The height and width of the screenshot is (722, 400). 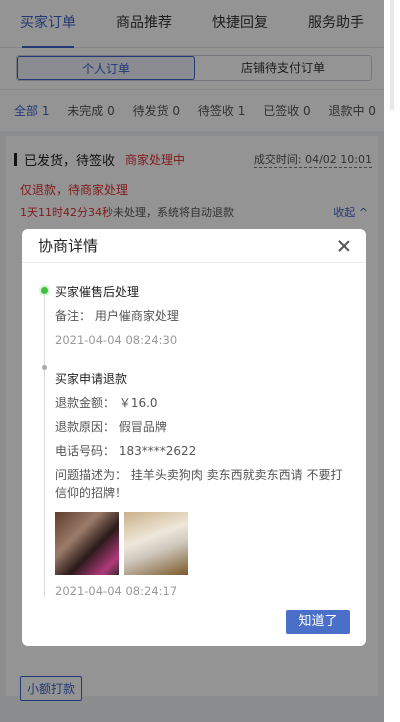 I want to click on problem-description: 问题描述为： 挂羊头卖狗肉 卖东西就卖东西请 不要打信仰的招牌！, so click(x=199, y=484).